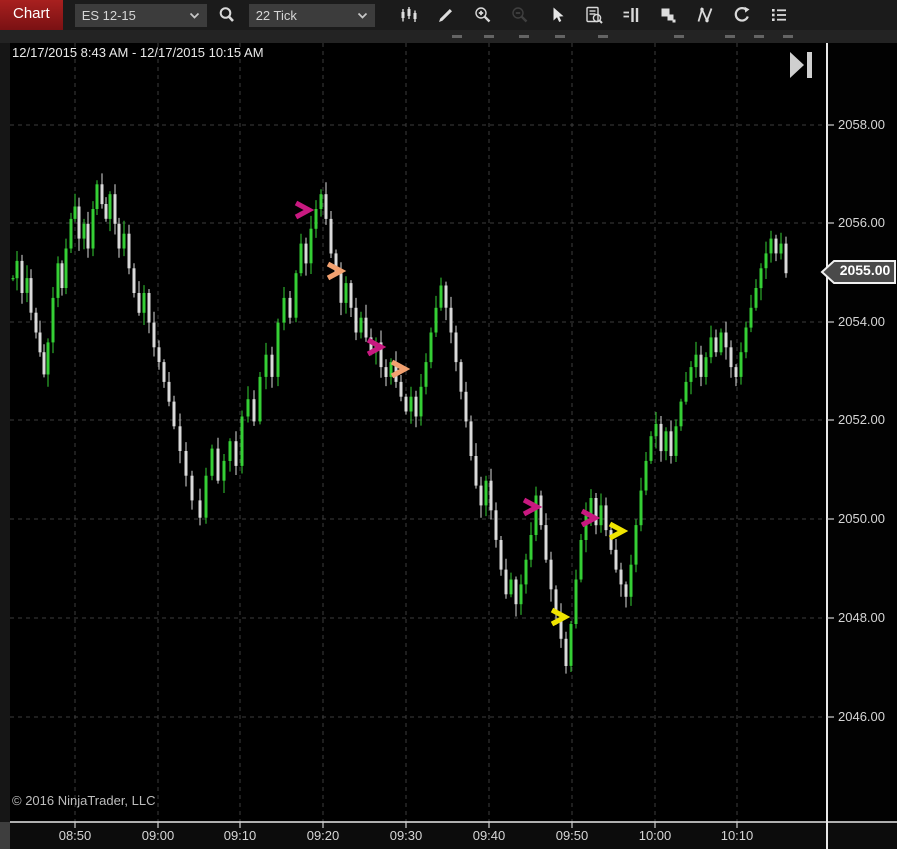  What do you see at coordinates (311, 15) in the screenshot?
I see `interval-selector: 22 Tick` at bounding box center [311, 15].